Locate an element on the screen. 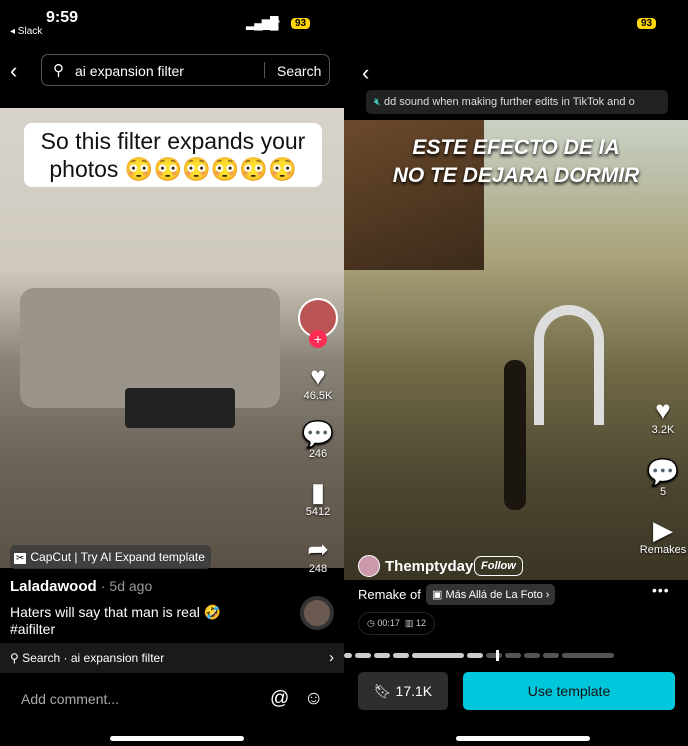 Image resolution: width=688 pixels, height=746 pixels. save-template-button: 🔖︎ 17.1K is located at coordinates (403, 691).